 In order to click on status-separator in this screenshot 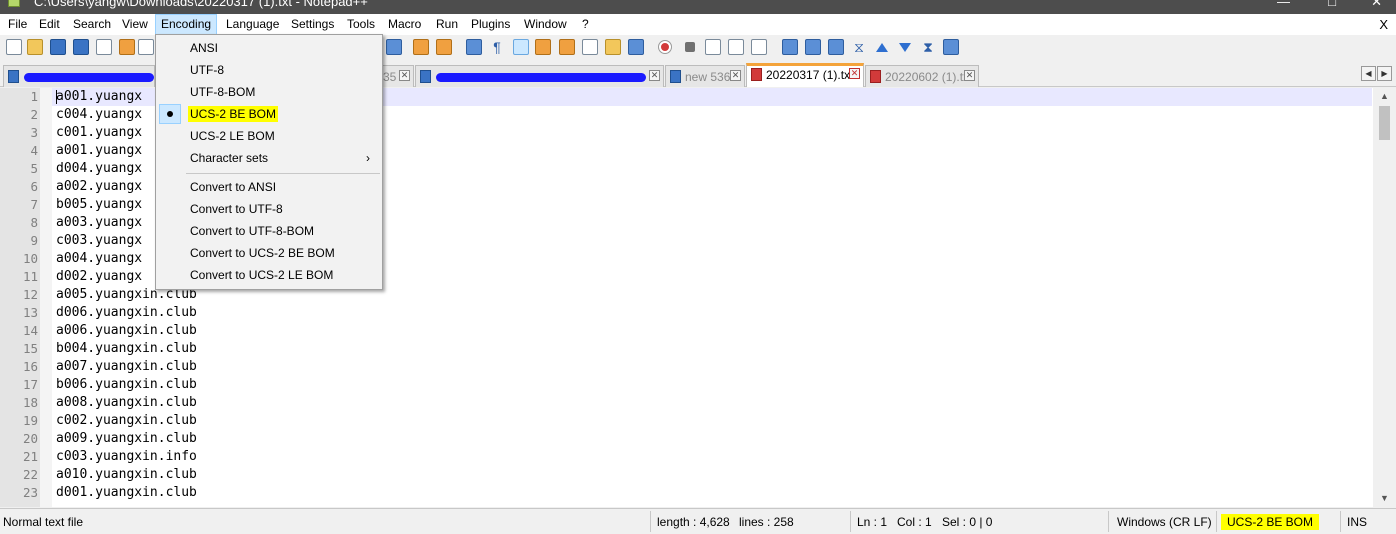, I will do `click(1340, 521)`.